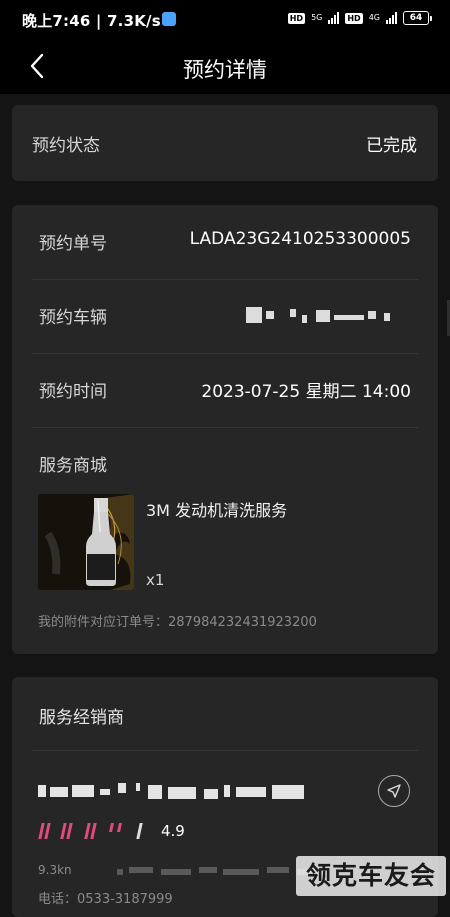 The height and width of the screenshot is (917, 450). Describe the element at coordinates (155, 580) in the screenshot. I see `product-quantity: x1` at that location.